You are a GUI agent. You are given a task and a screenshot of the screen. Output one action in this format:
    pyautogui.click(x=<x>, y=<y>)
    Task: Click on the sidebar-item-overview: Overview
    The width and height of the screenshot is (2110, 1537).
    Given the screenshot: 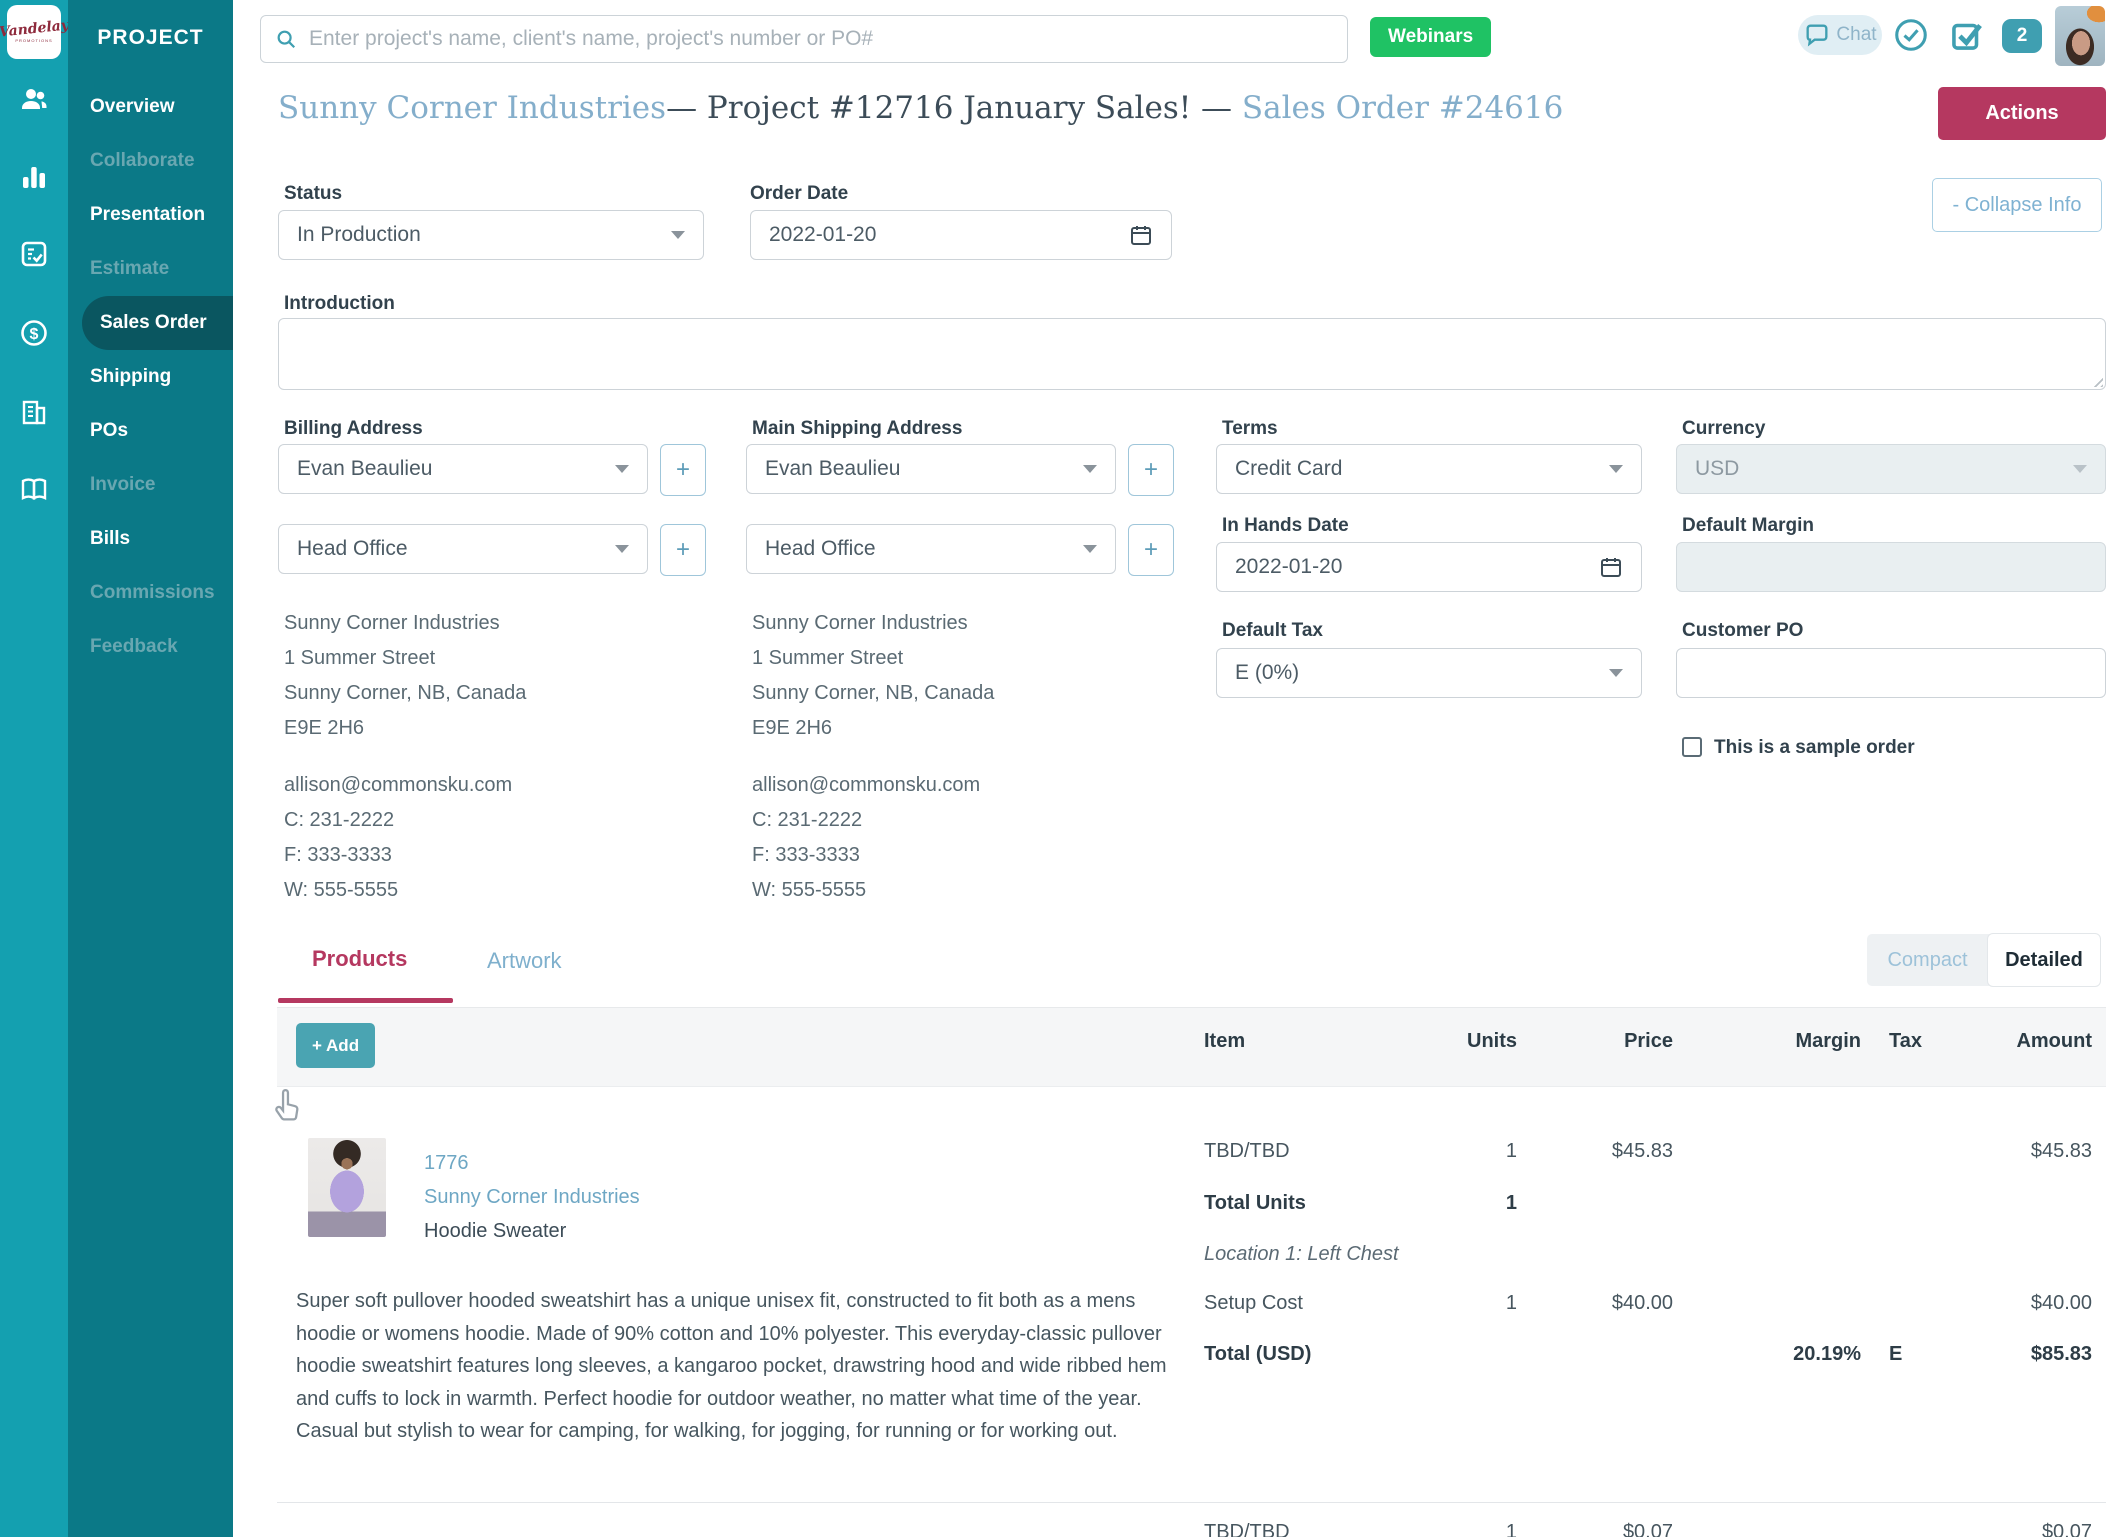 What is the action you would take?
    pyautogui.click(x=150, y=107)
    